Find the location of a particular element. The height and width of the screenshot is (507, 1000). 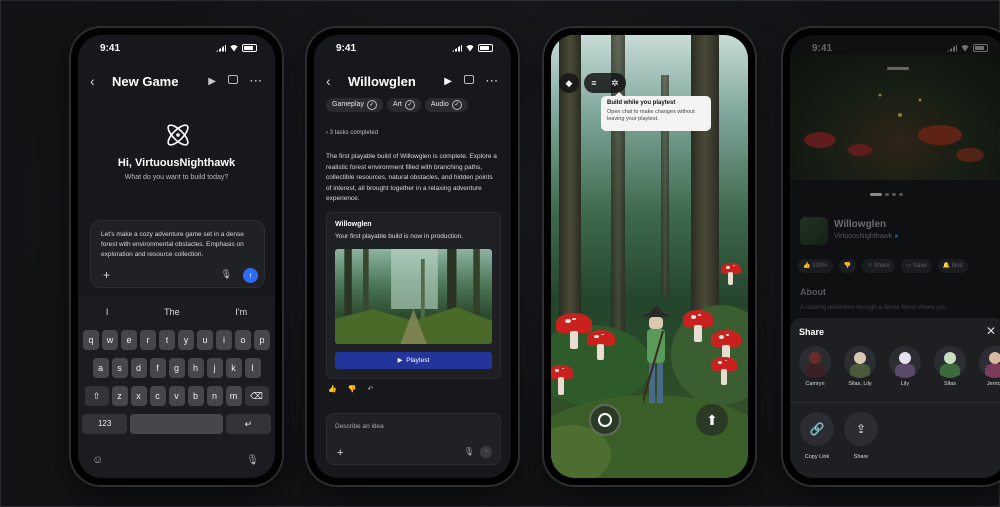

key-h: h is located at coordinates (195, 368).